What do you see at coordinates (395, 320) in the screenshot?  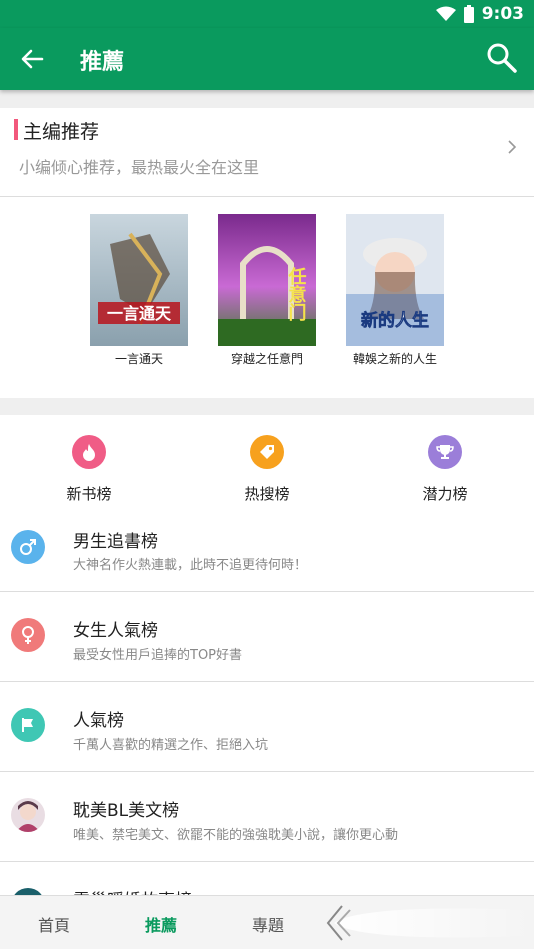 I see `svg-text: 新的人生` at bounding box center [395, 320].